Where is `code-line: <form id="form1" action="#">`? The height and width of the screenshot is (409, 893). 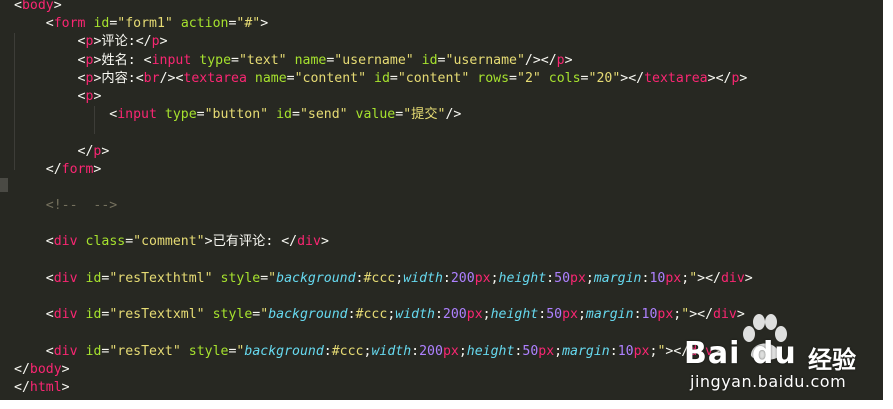
code-line: <form id="form1" action="#"> is located at coordinates (448, 24).